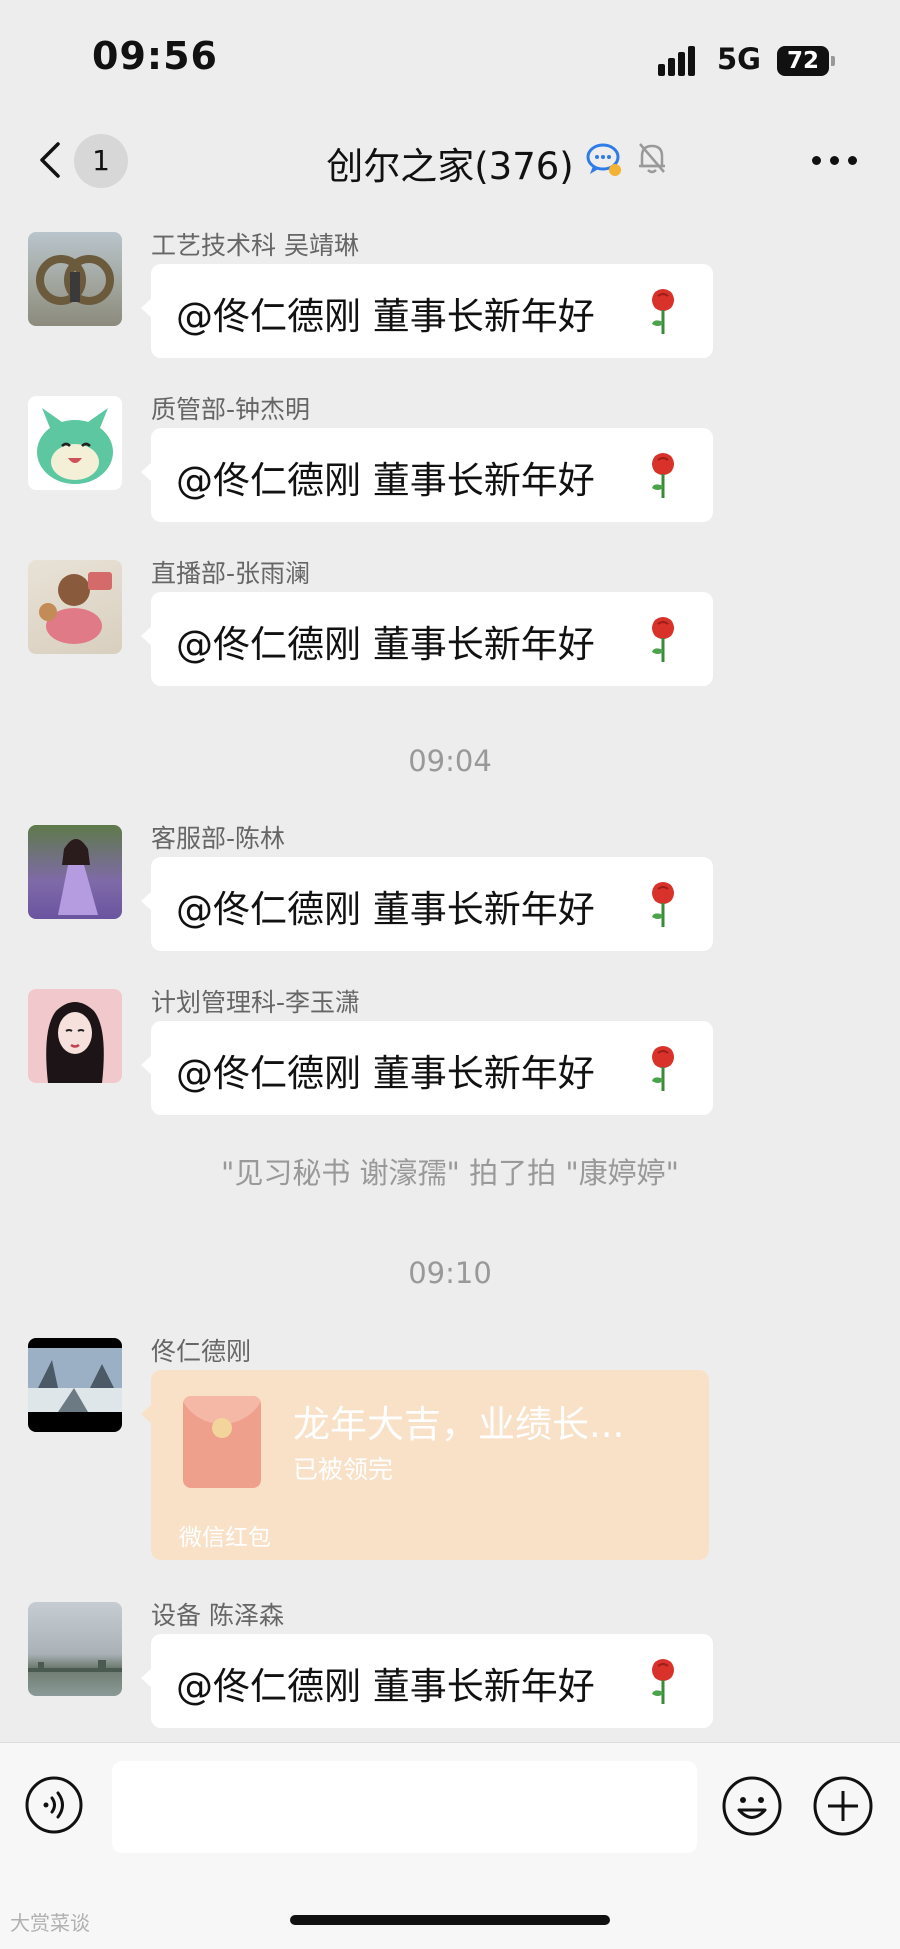 The height and width of the screenshot is (1949, 900). What do you see at coordinates (843, 1806) in the screenshot?
I see `plus-icon` at bounding box center [843, 1806].